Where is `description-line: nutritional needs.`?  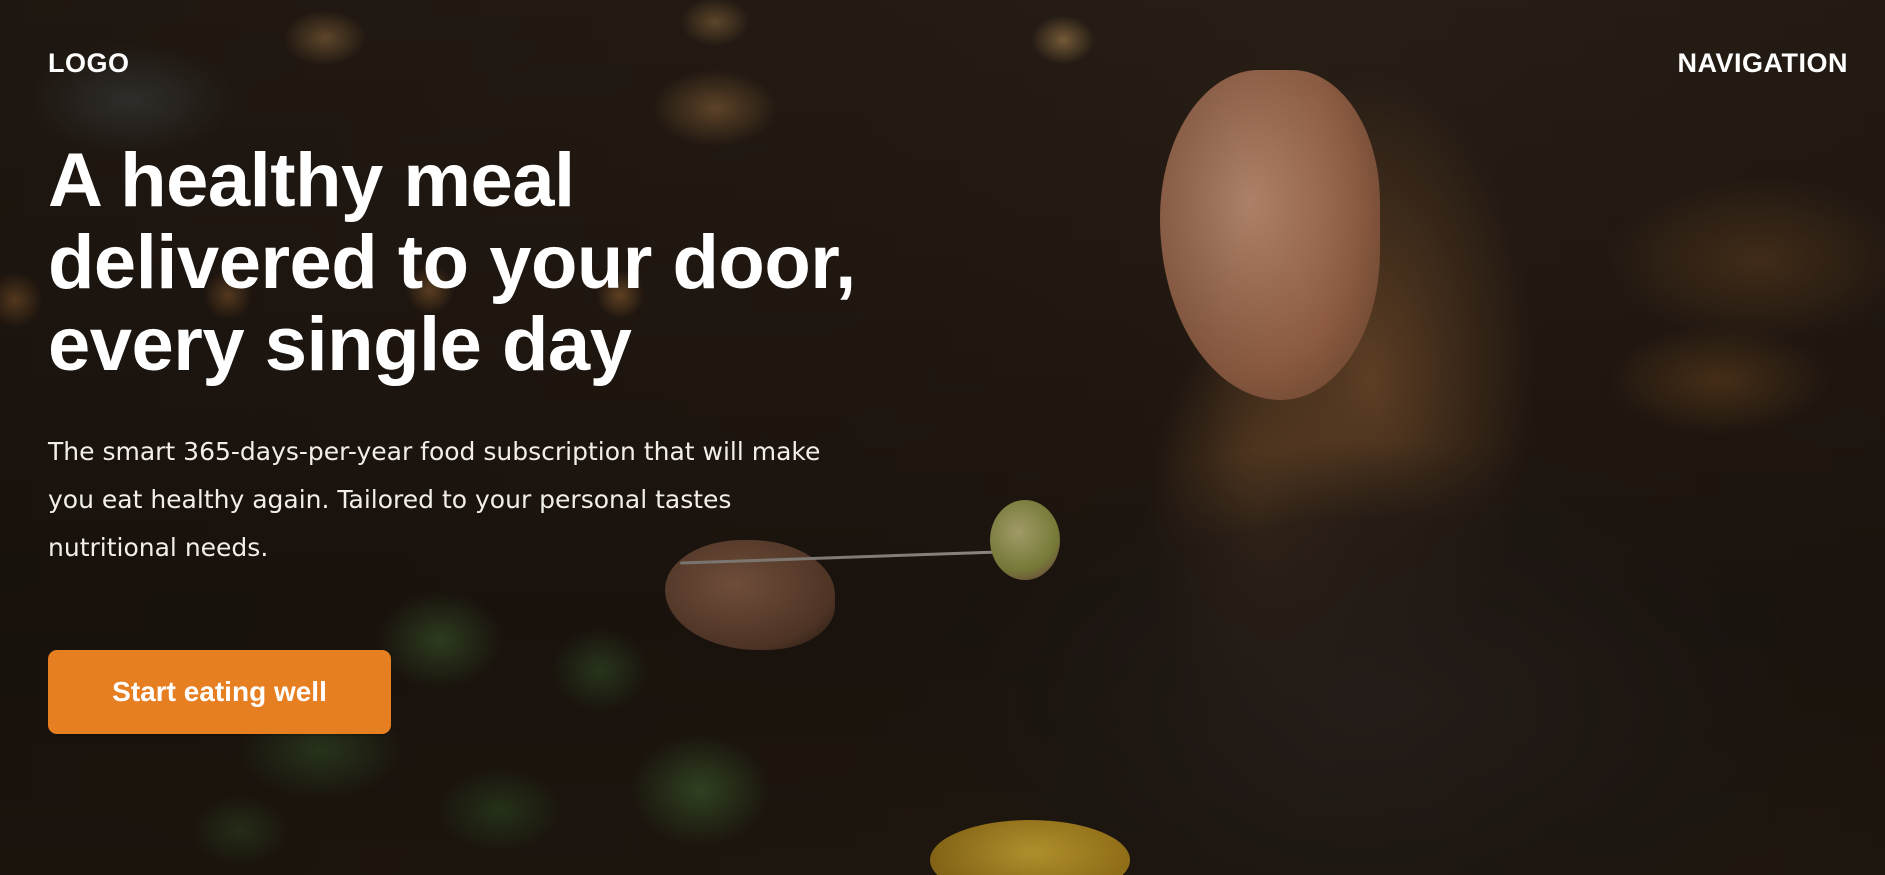 description-line: nutritional needs. is located at coordinates (158, 547).